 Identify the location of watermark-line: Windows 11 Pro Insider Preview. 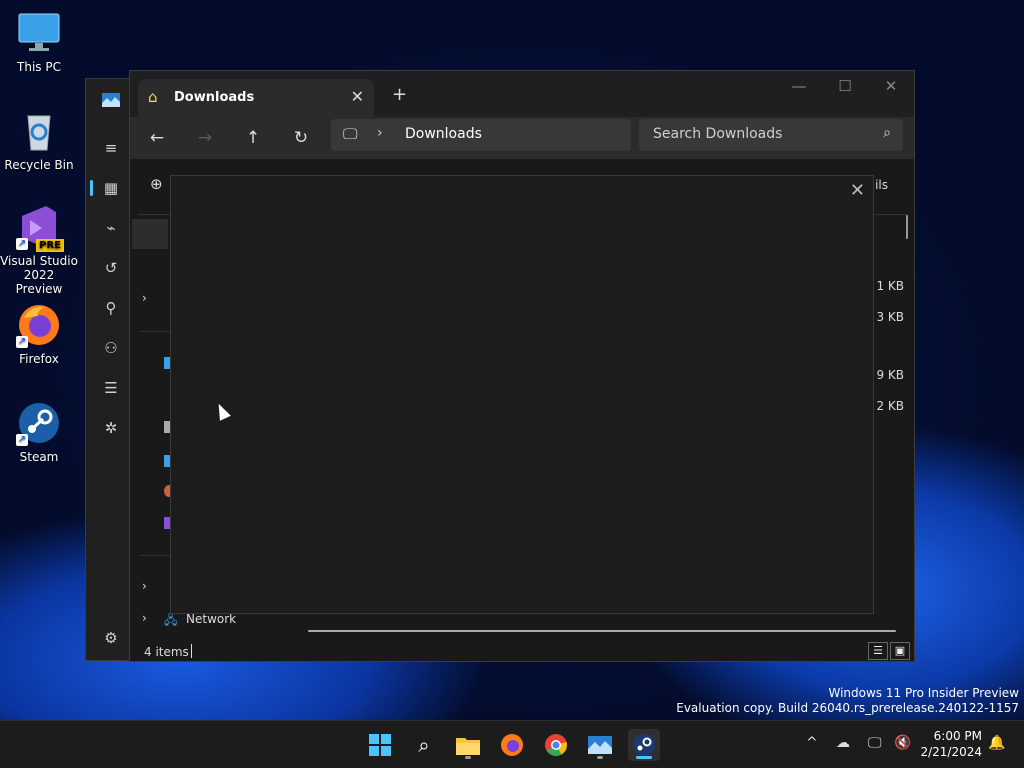
(923, 693).